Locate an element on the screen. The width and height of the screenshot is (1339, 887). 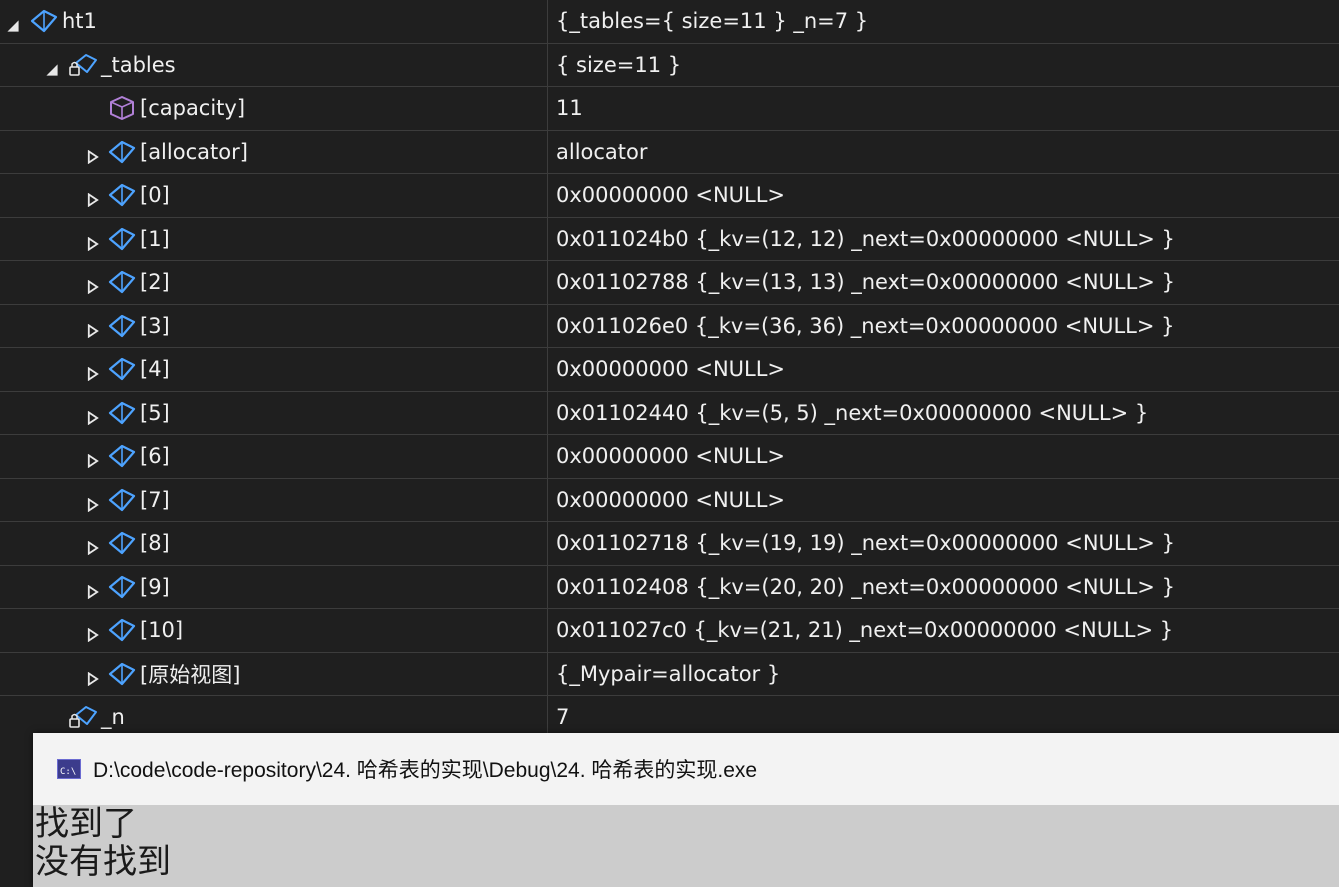
watch-name: ht1 is located at coordinates (79, 21).